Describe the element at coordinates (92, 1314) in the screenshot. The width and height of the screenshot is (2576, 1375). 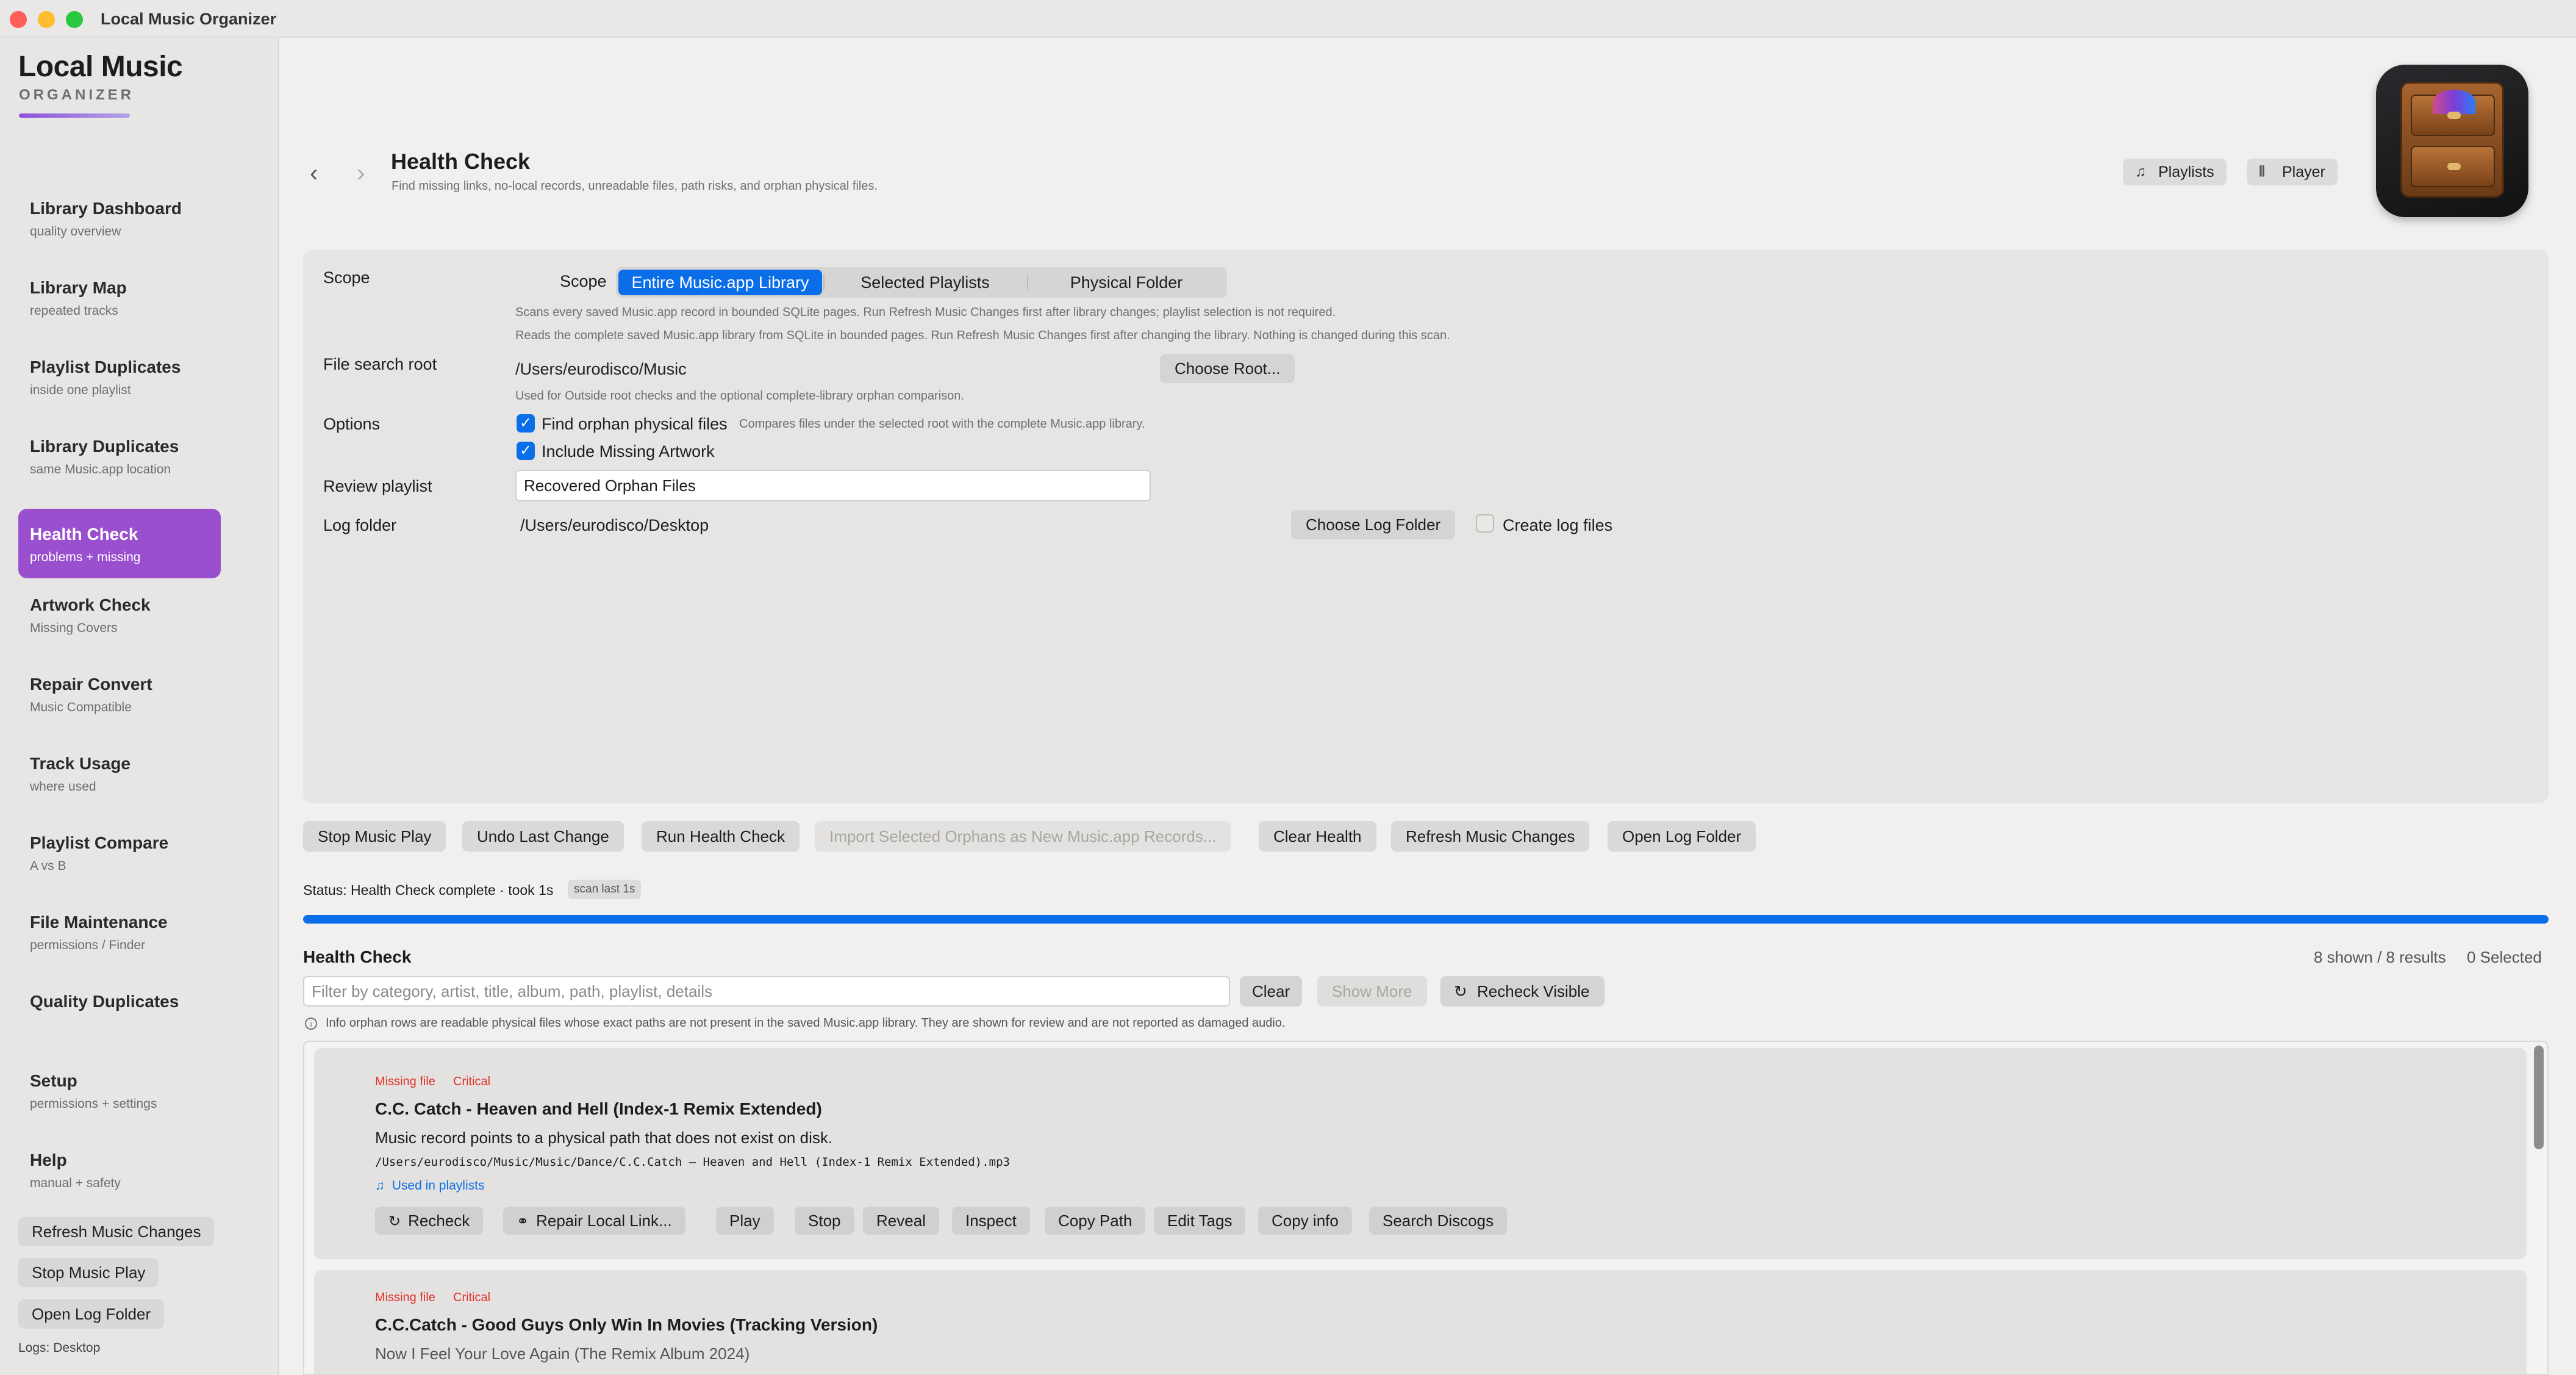
I see `sidebar-open-log-folder-button: Open Log Folder` at that location.